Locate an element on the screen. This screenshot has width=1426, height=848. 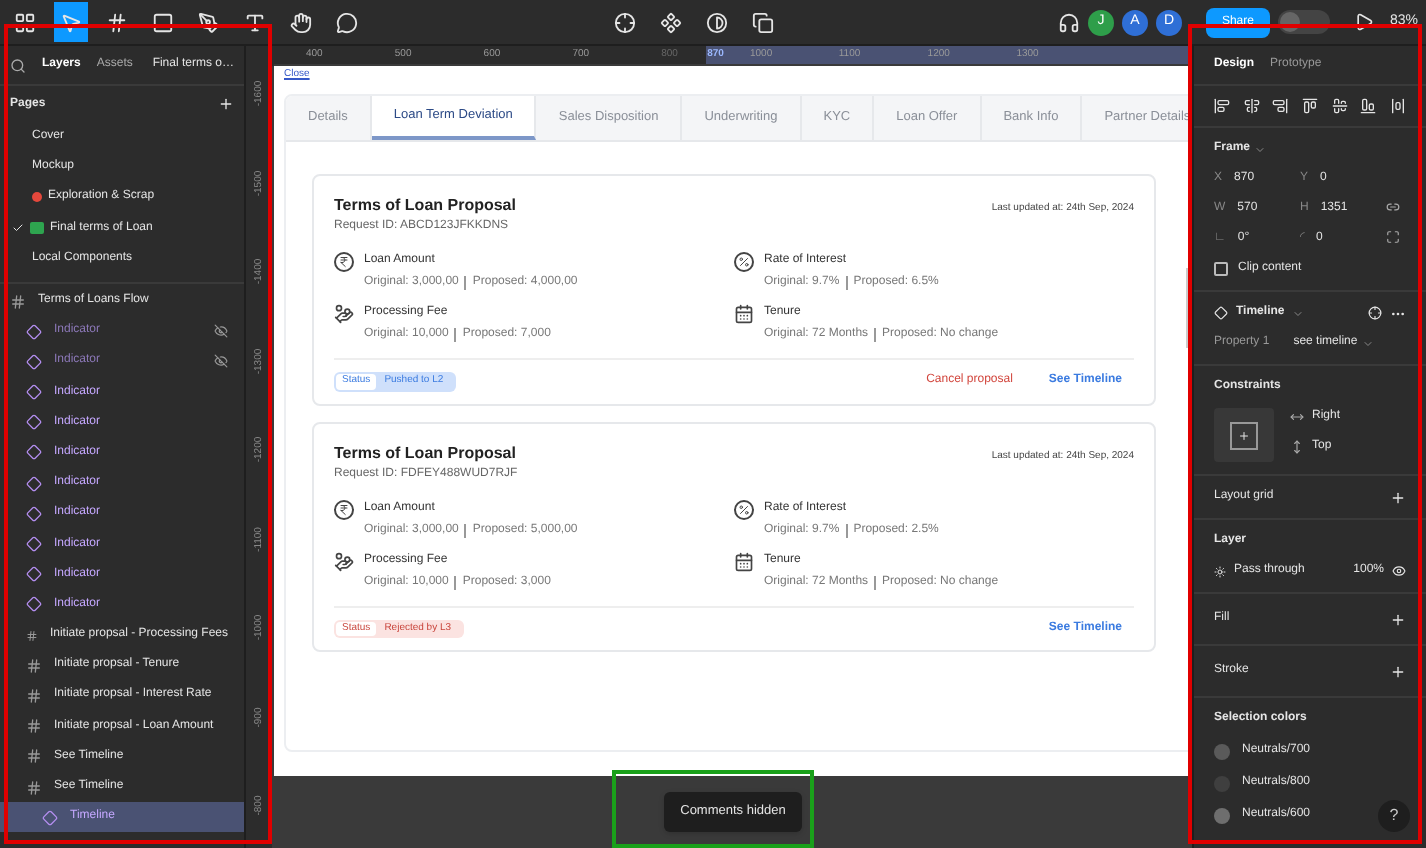
frame-tool-icon is located at coordinates (117, 22).